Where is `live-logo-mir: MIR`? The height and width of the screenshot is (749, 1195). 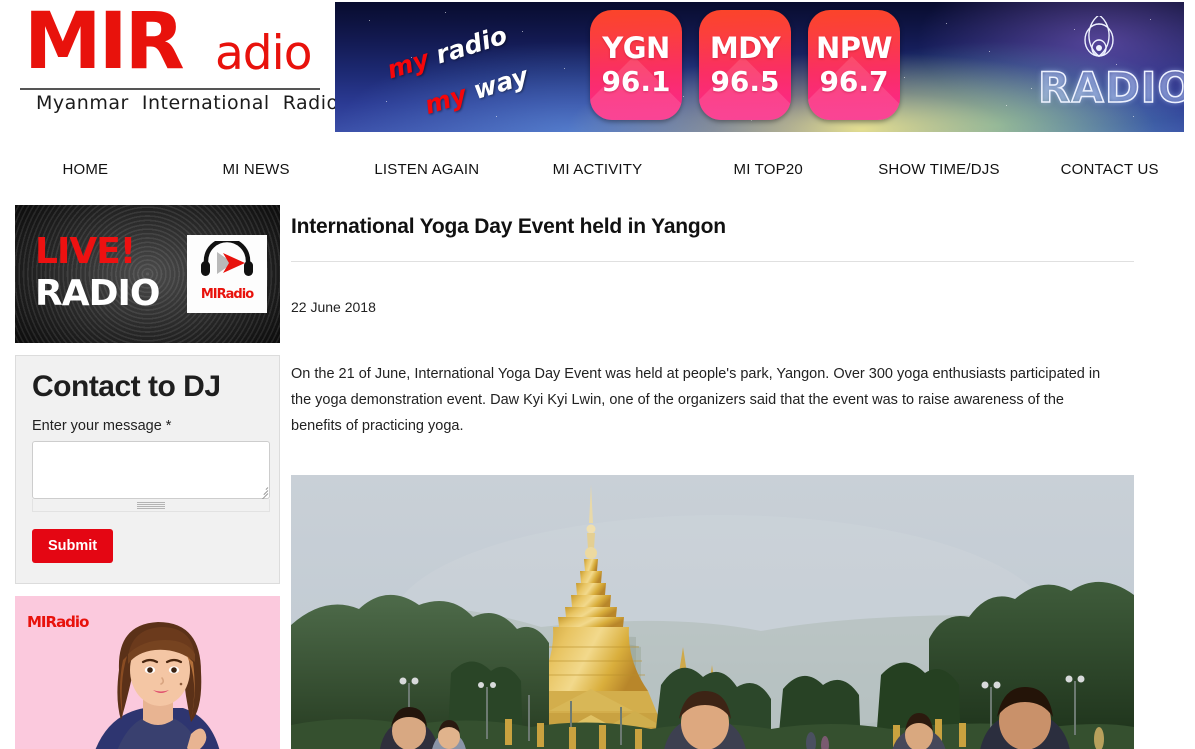 live-logo-mir: MIR is located at coordinates (213, 294).